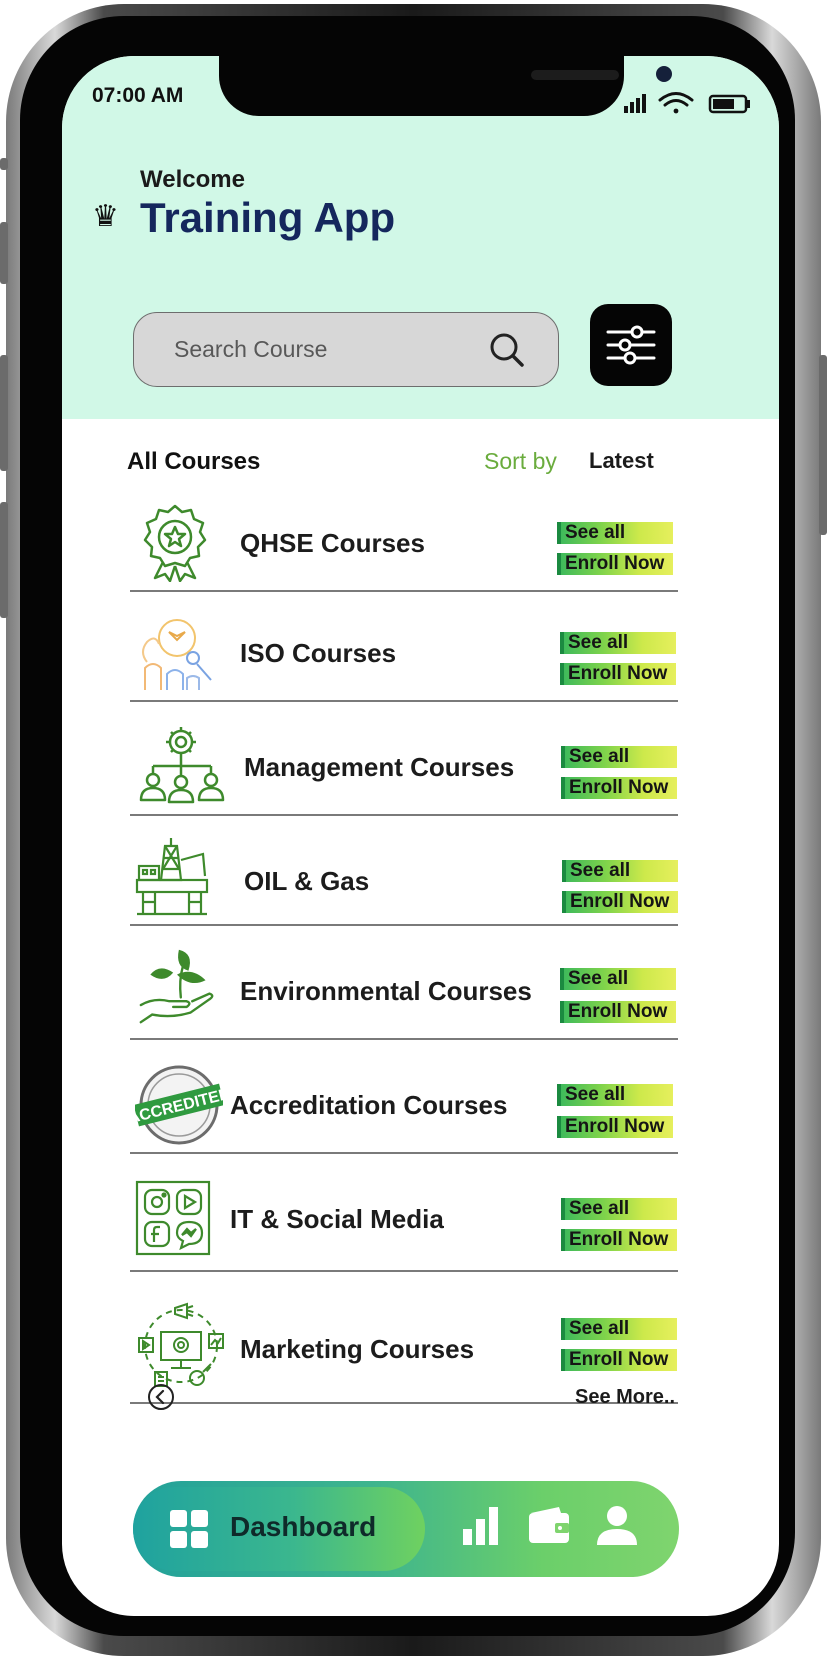 The height and width of the screenshot is (1660, 827). I want to click on course-title: QHSE Courses, so click(332, 543).